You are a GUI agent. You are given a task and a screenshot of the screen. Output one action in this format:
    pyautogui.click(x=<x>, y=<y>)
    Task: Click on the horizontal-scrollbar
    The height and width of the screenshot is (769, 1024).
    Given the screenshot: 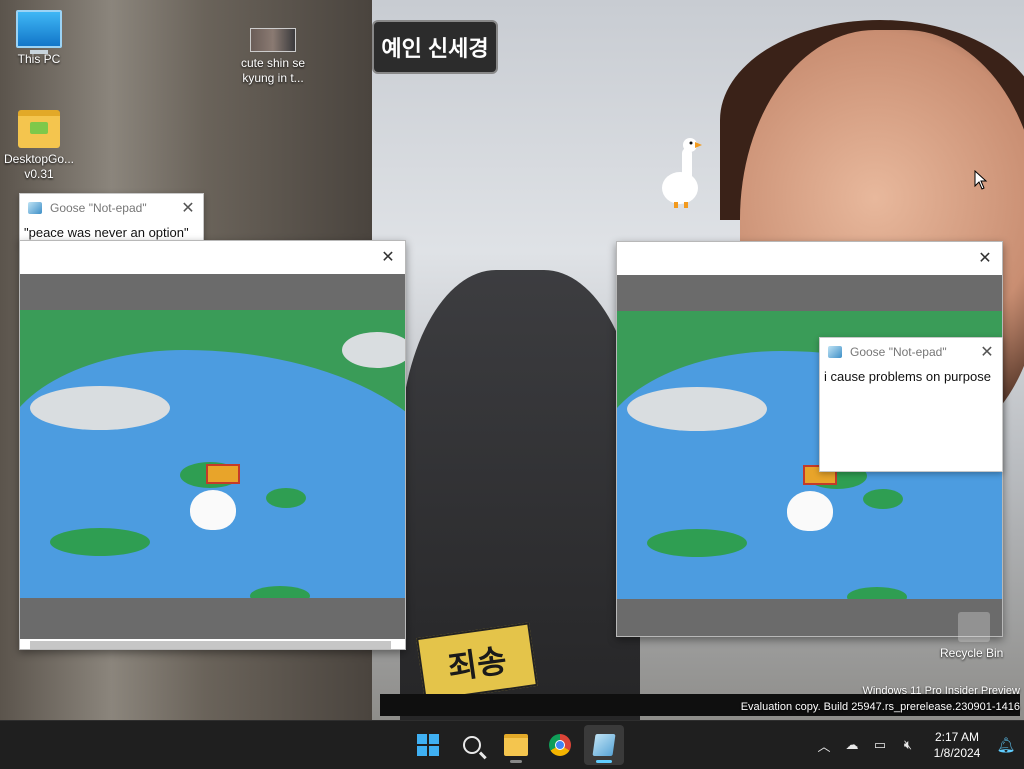 What is the action you would take?
    pyautogui.click(x=210, y=645)
    